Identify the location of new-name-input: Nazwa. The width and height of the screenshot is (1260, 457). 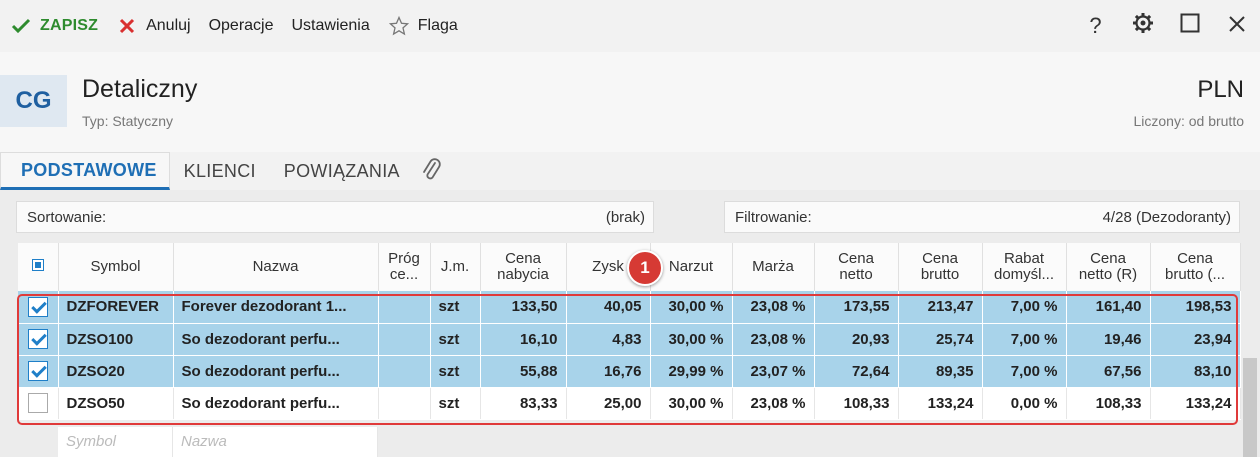
(275, 442).